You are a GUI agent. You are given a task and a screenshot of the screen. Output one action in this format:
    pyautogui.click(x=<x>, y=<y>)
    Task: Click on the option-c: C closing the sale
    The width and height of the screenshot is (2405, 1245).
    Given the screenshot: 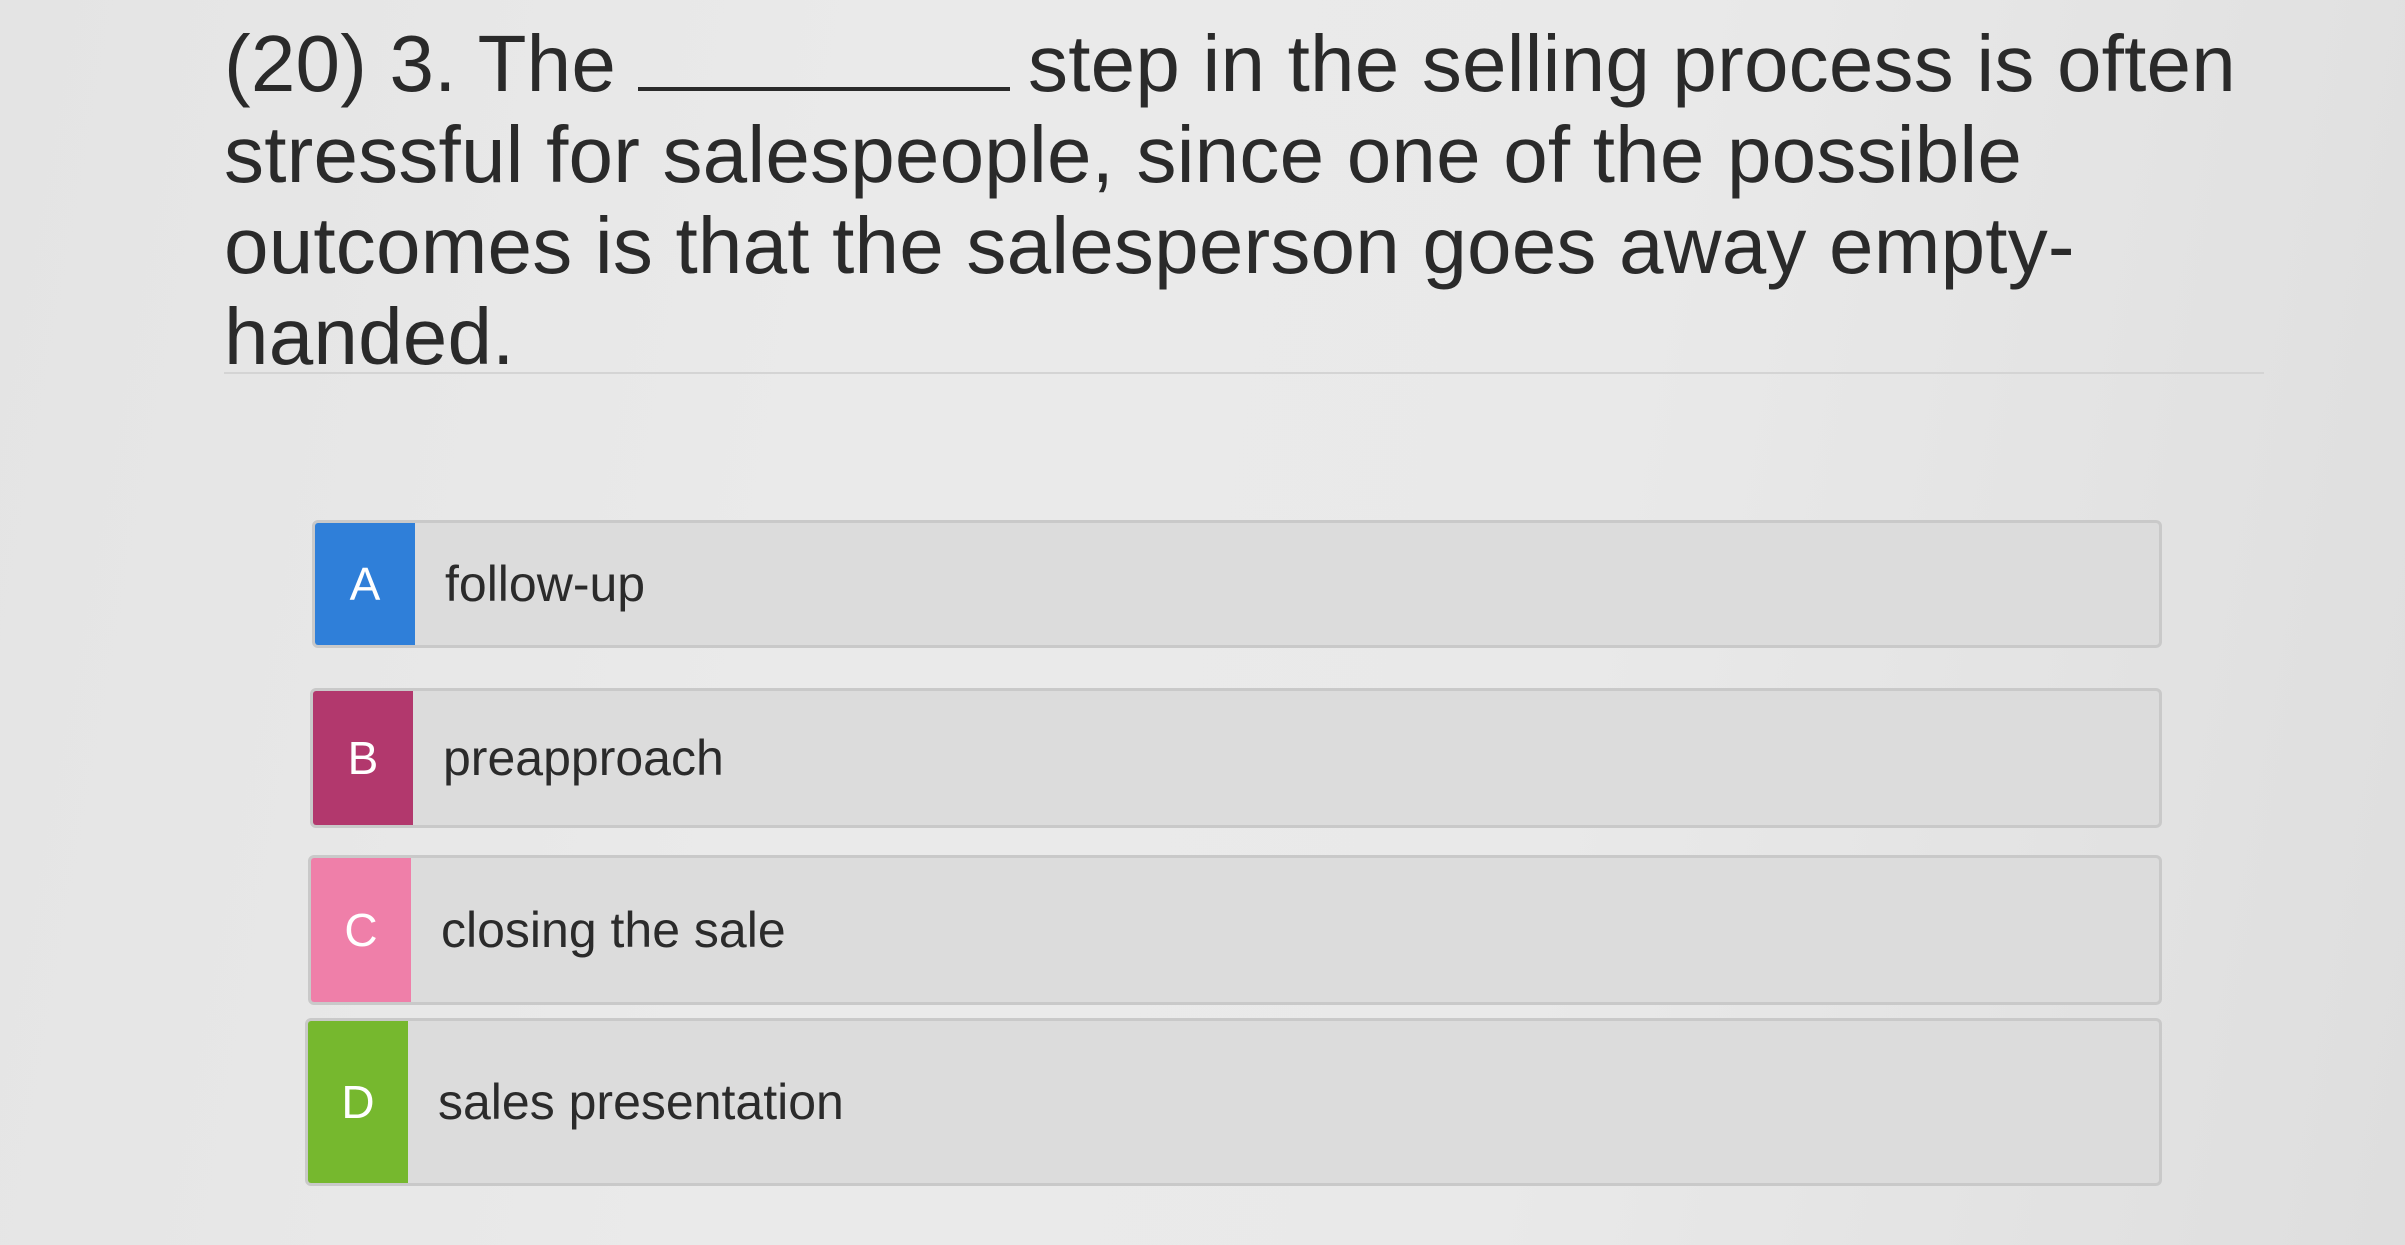 What is the action you would take?
    pyautogui.click(x=1235, y=930)
    